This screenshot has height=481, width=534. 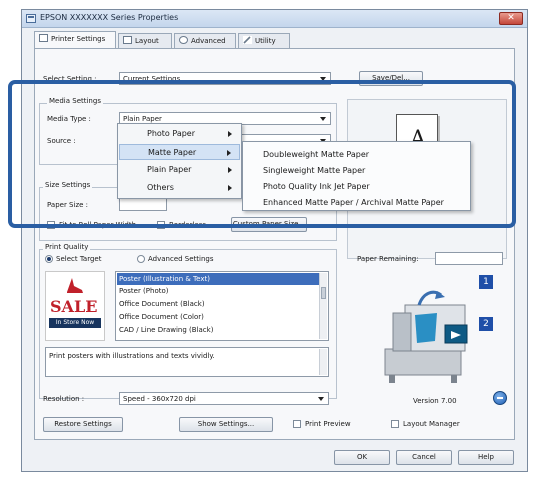 I want to click on cancel-button: Cancel, so click(x=424, y=457).